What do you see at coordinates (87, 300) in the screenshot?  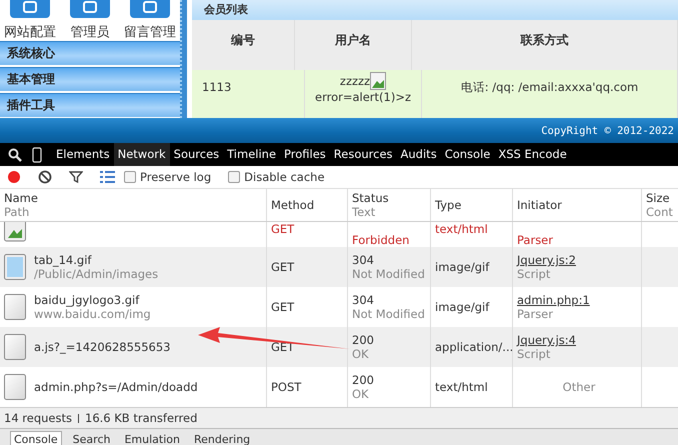 I see `request-name: baidu_jgylogo3.gif` at bounding box center [87, 300].